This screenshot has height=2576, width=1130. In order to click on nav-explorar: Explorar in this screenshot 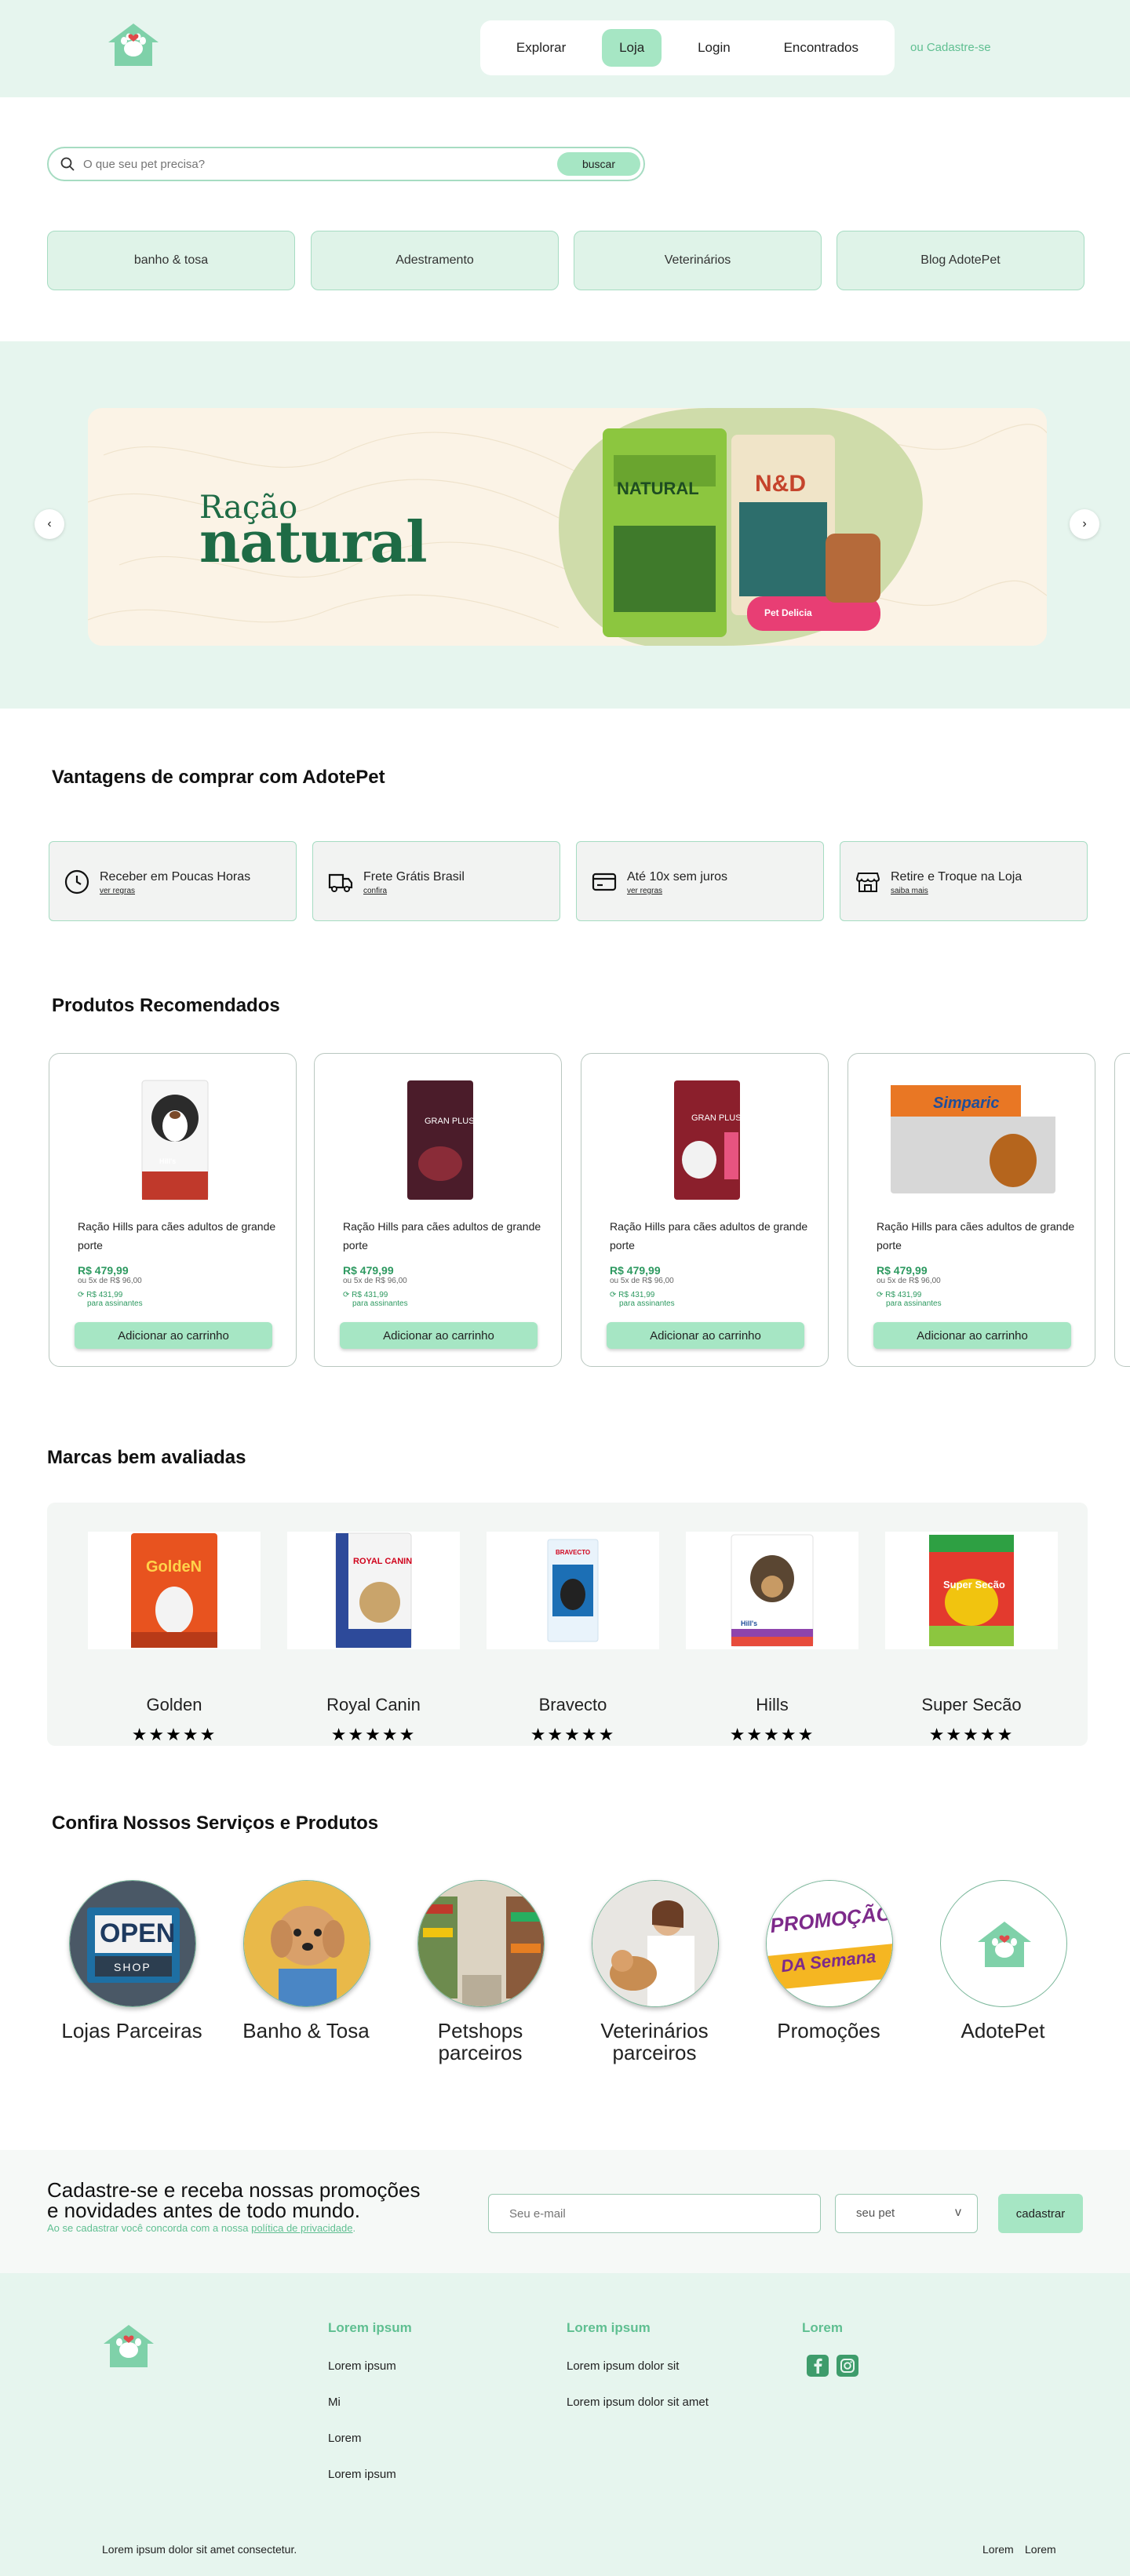, I will do `click(541, 48)`.